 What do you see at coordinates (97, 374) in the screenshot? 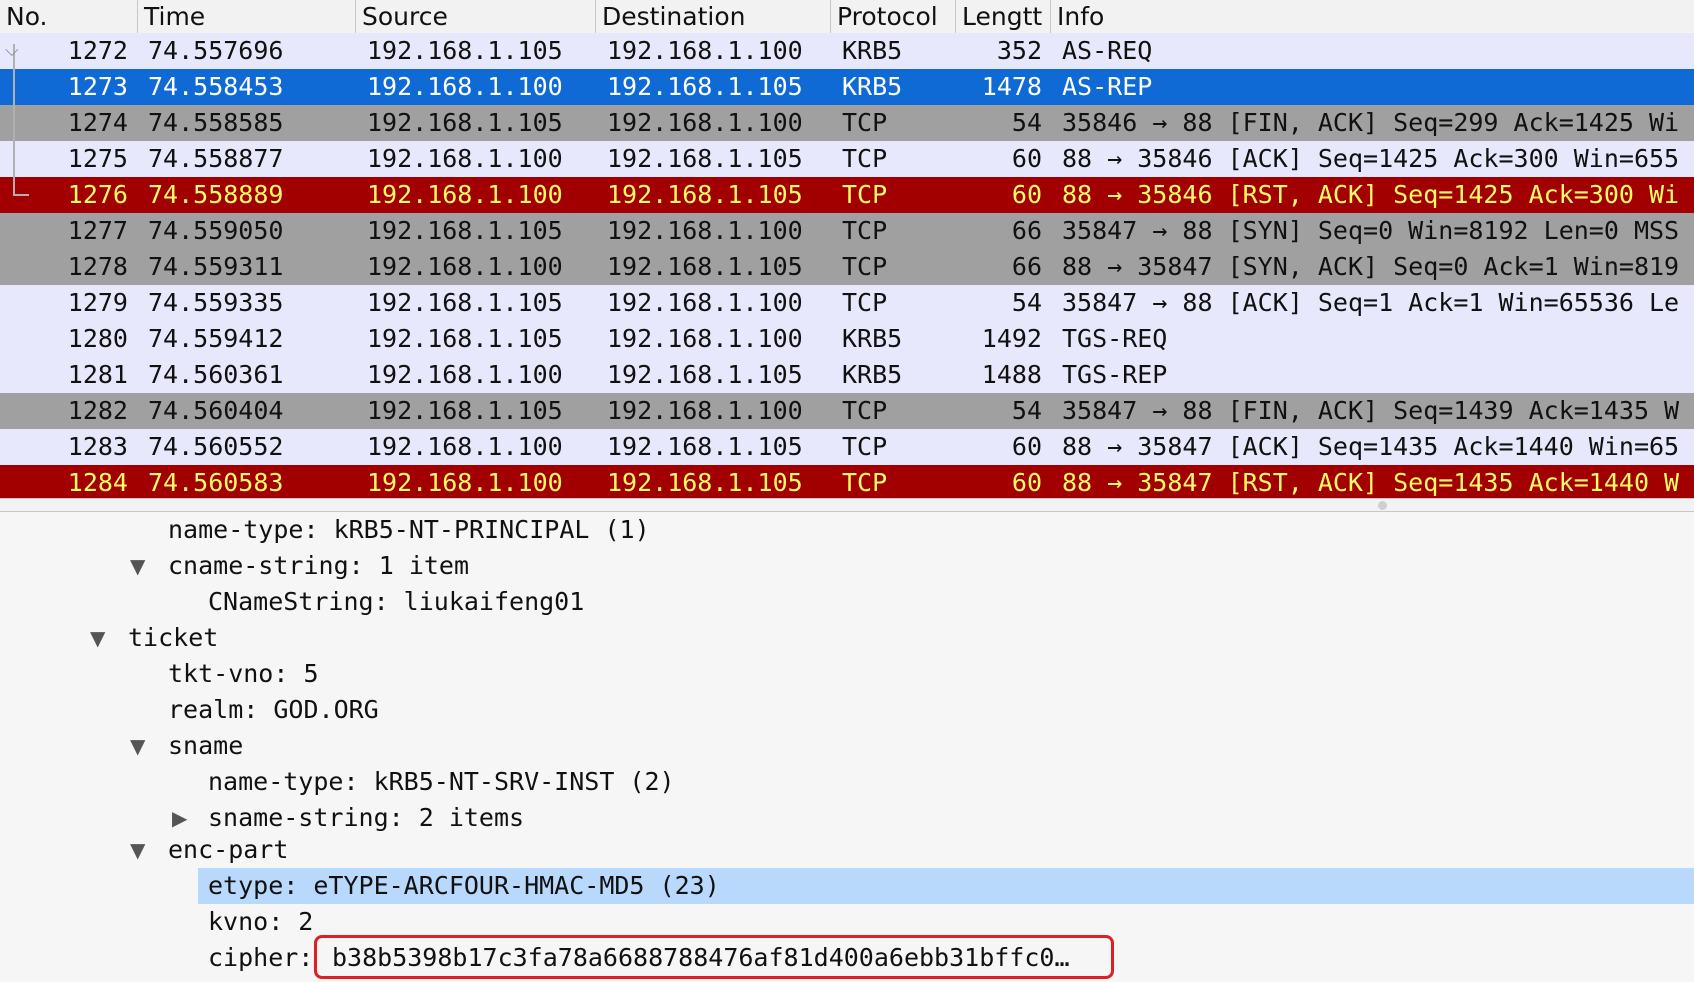
I see `cell-no: 1281` at bounding box center [97, 374].